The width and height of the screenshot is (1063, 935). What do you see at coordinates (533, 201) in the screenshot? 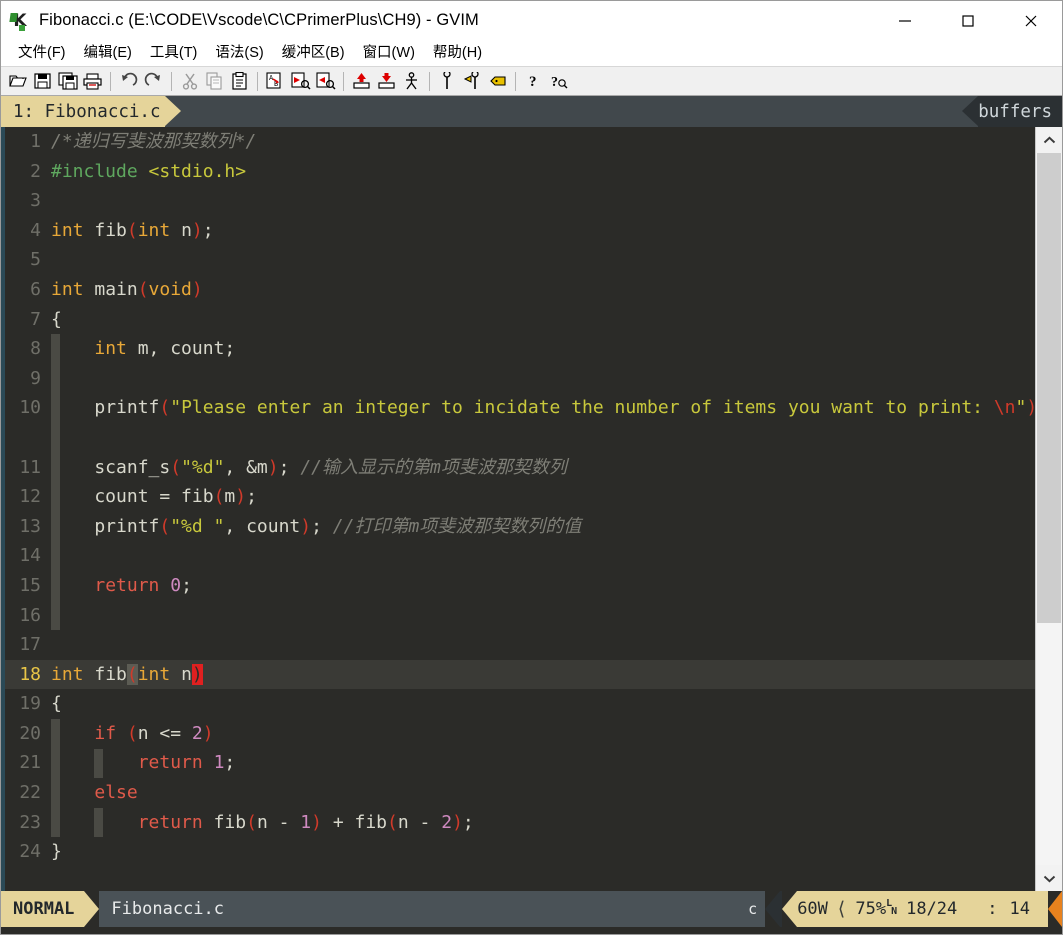
I see `code-line: 3` at bounding box center [533, 201].